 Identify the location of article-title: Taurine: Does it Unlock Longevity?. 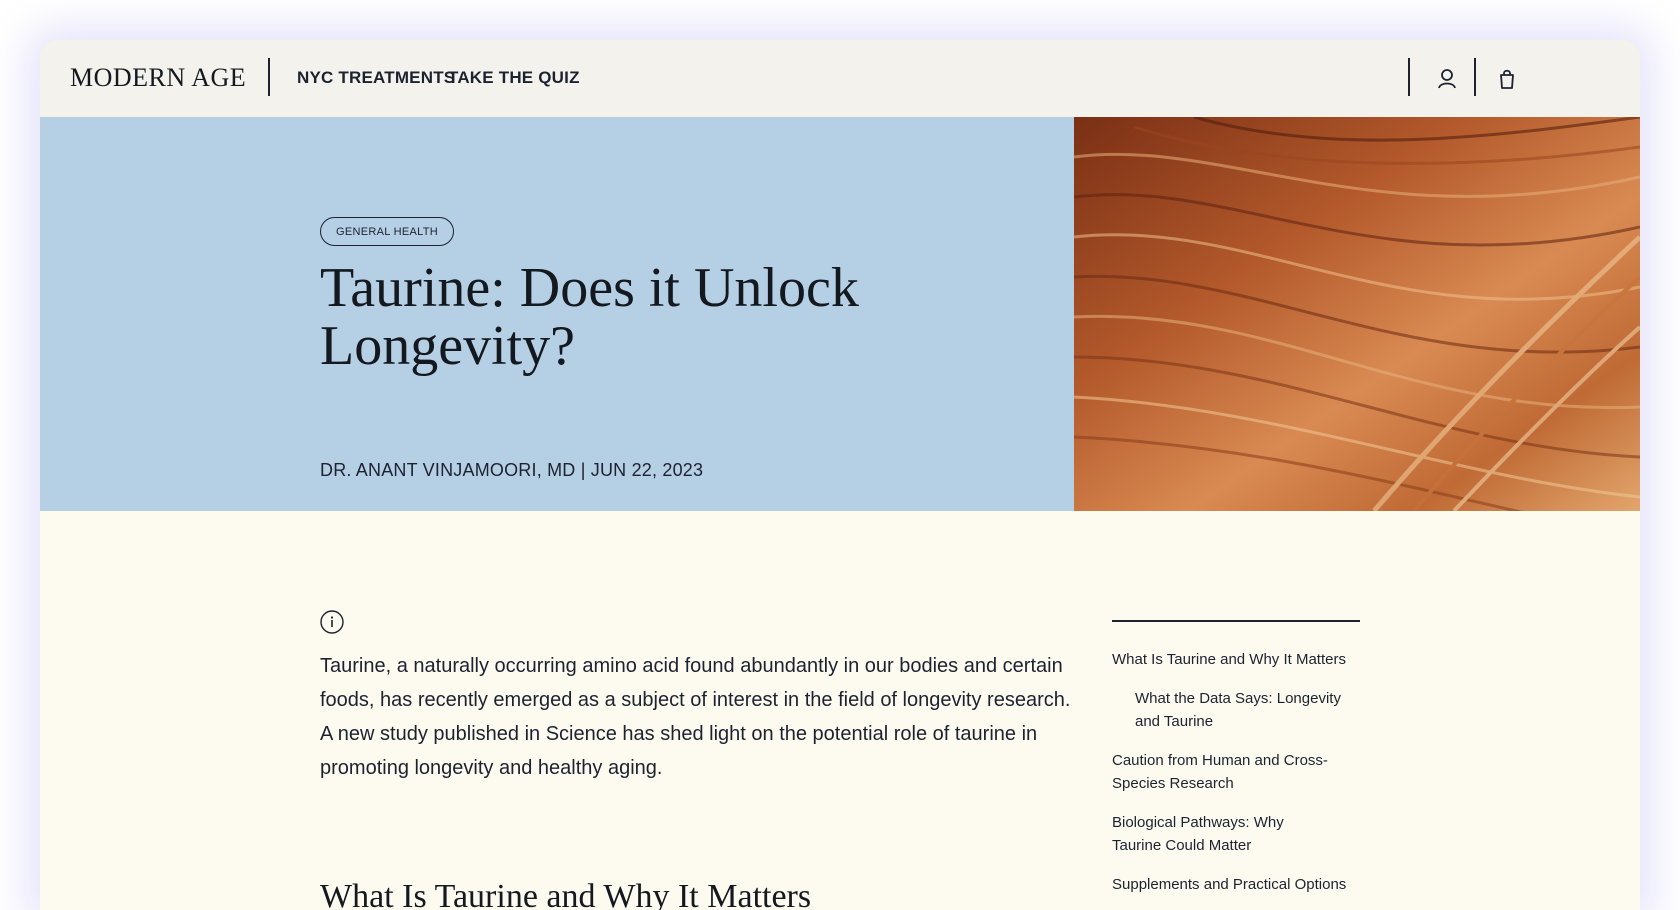
(589, 317).